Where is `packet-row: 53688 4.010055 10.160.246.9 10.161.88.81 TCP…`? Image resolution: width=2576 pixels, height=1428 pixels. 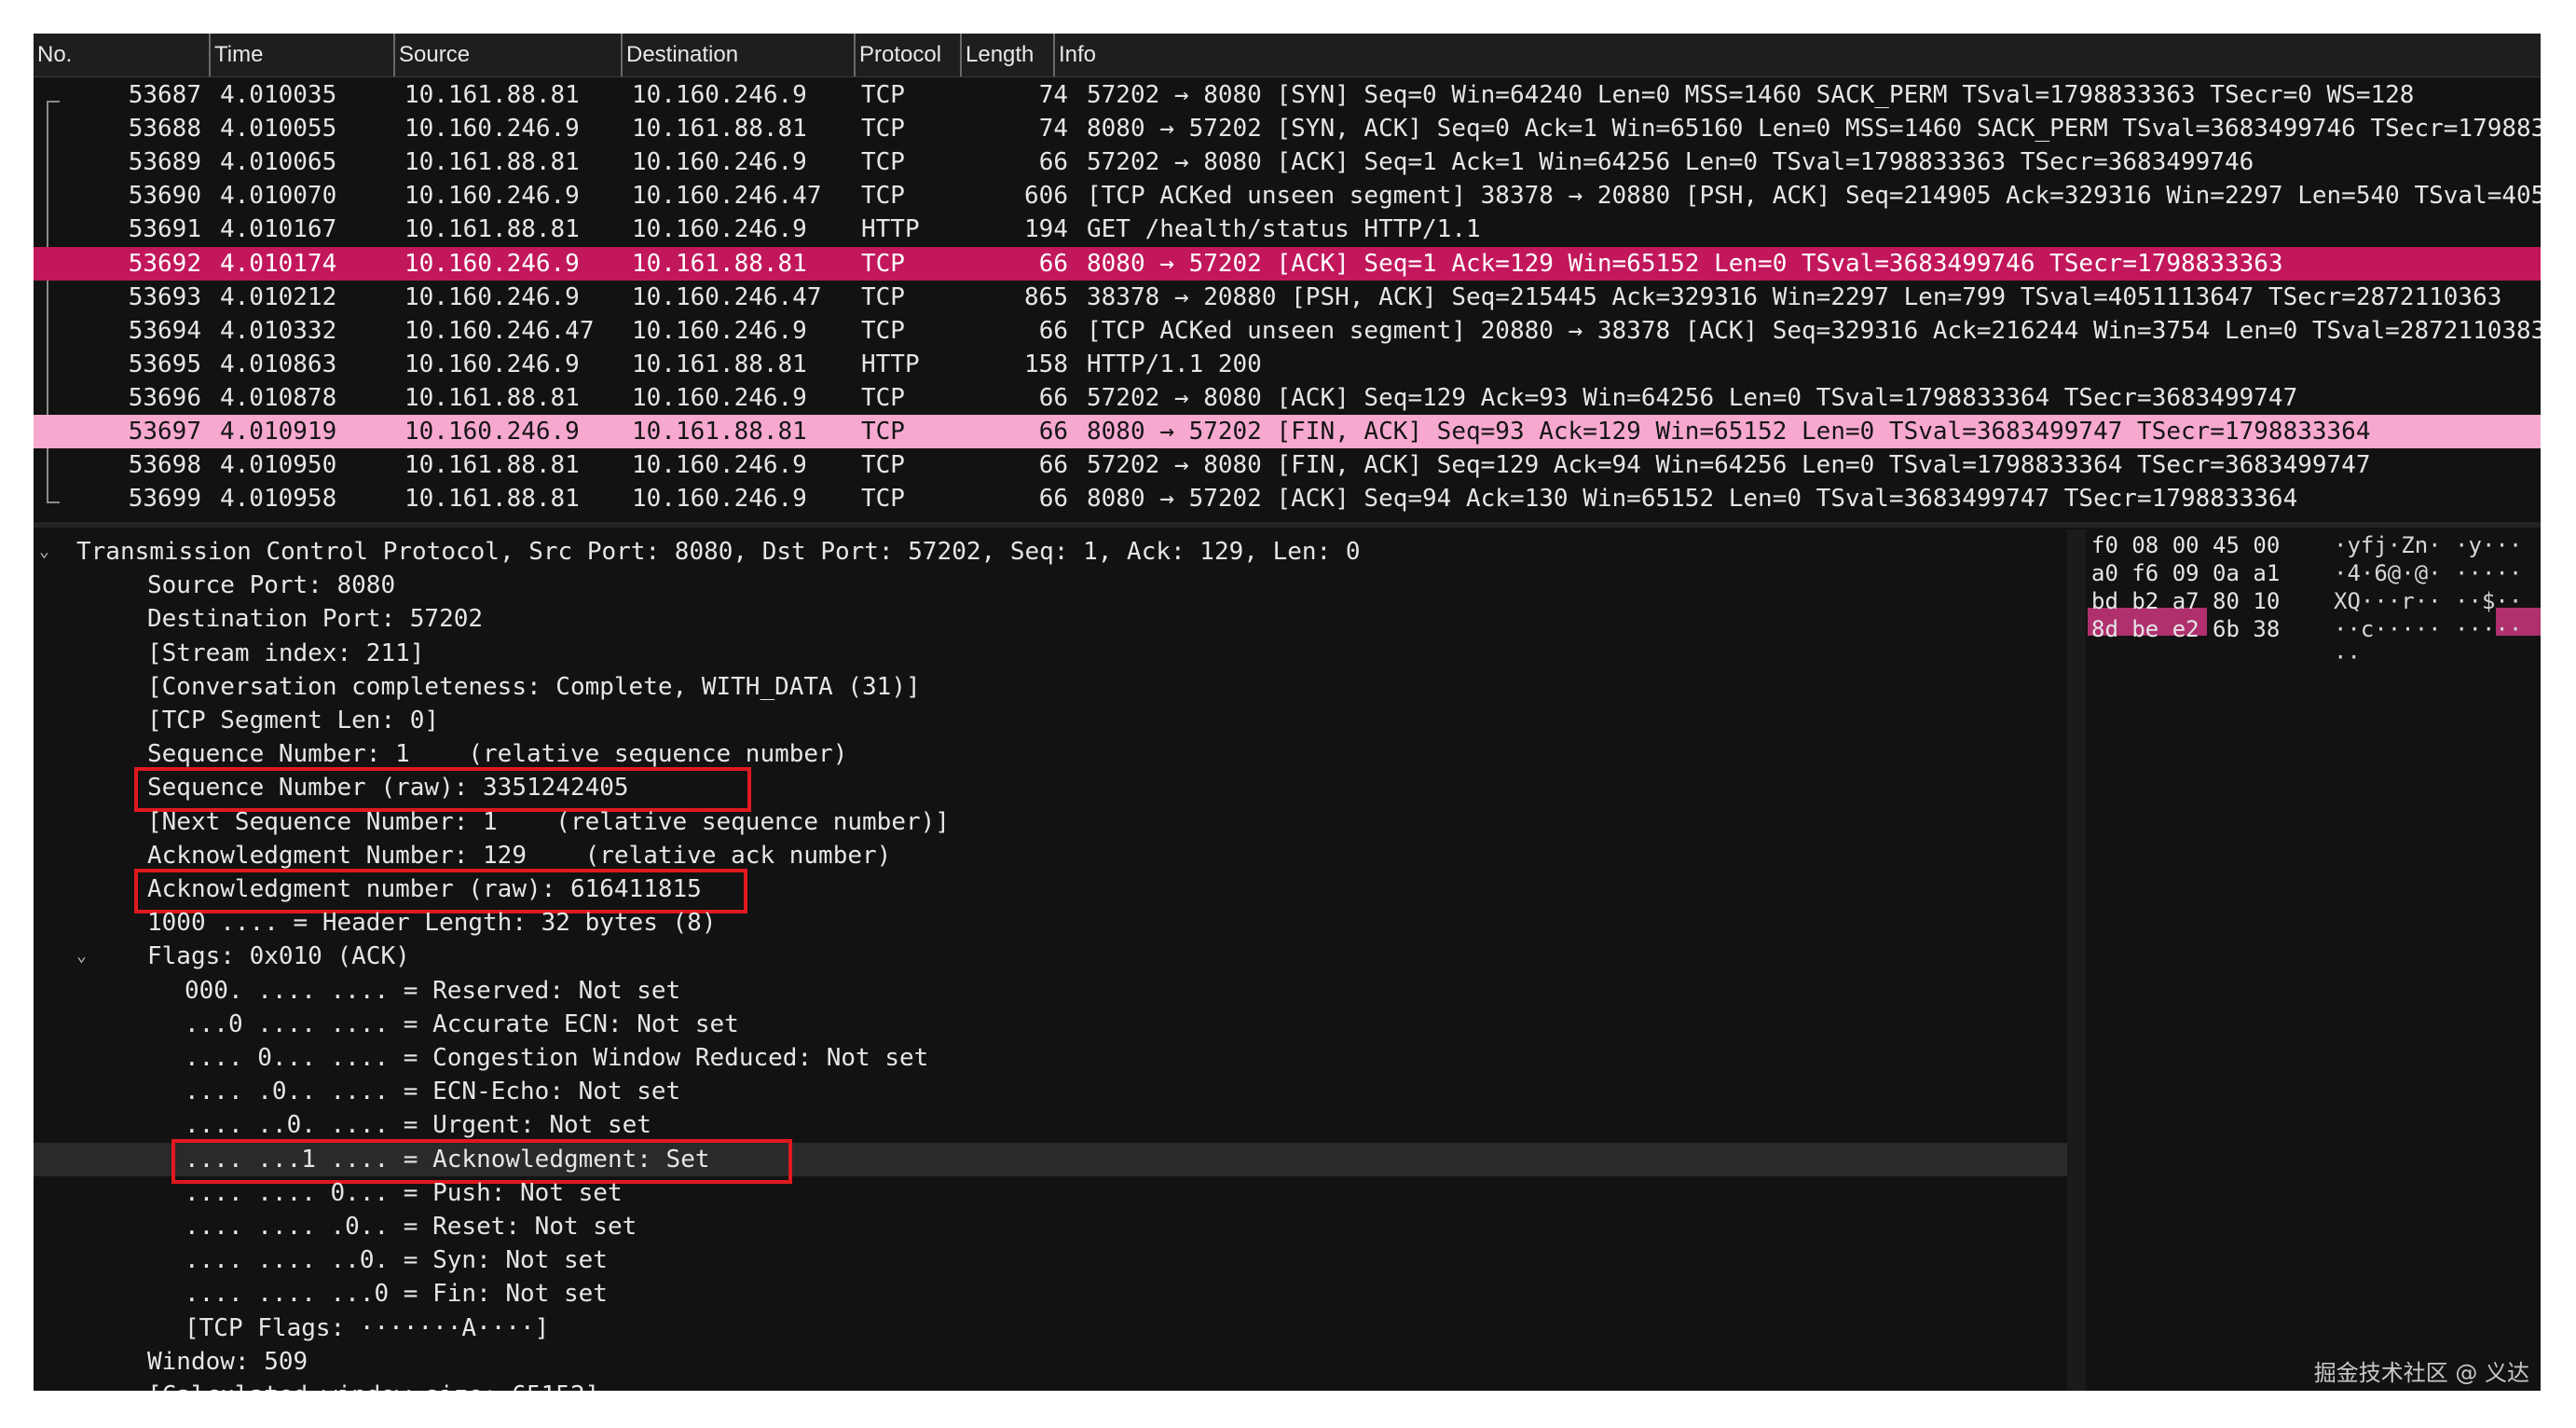
packet-row: 53688 4.010055 10.160.246.9 10.161.88.81 TCP… is located at coordinates (1287, 128).